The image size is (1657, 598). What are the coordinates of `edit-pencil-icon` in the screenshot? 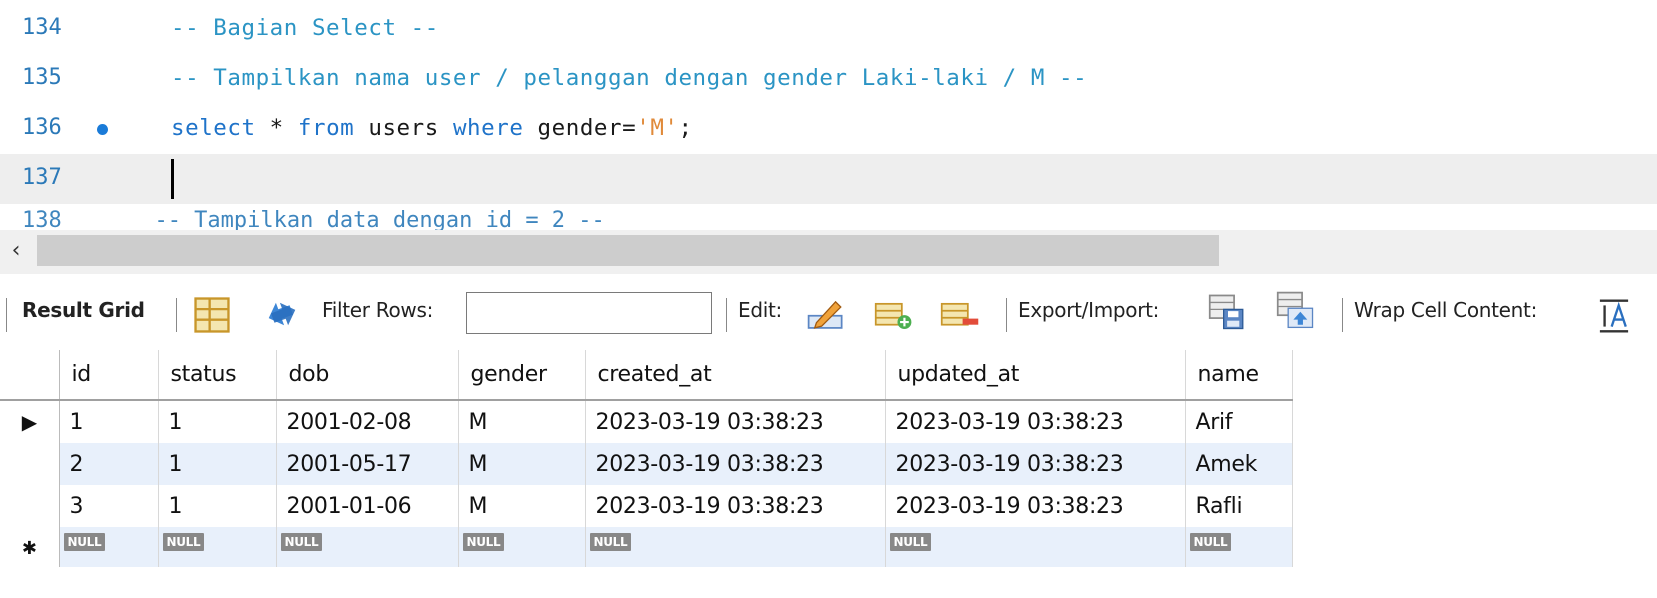 It's located at (826, 314).